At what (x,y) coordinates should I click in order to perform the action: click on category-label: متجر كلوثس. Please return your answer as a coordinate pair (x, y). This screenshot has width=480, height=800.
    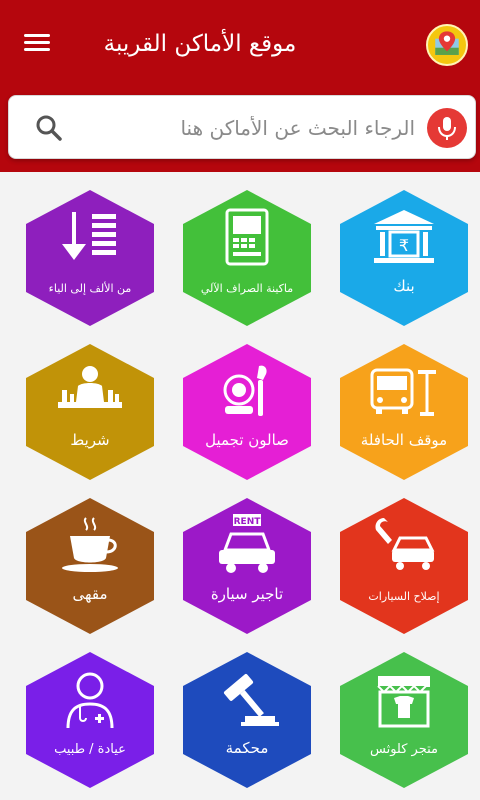
    Looking at the image, I should click on (404, 749).